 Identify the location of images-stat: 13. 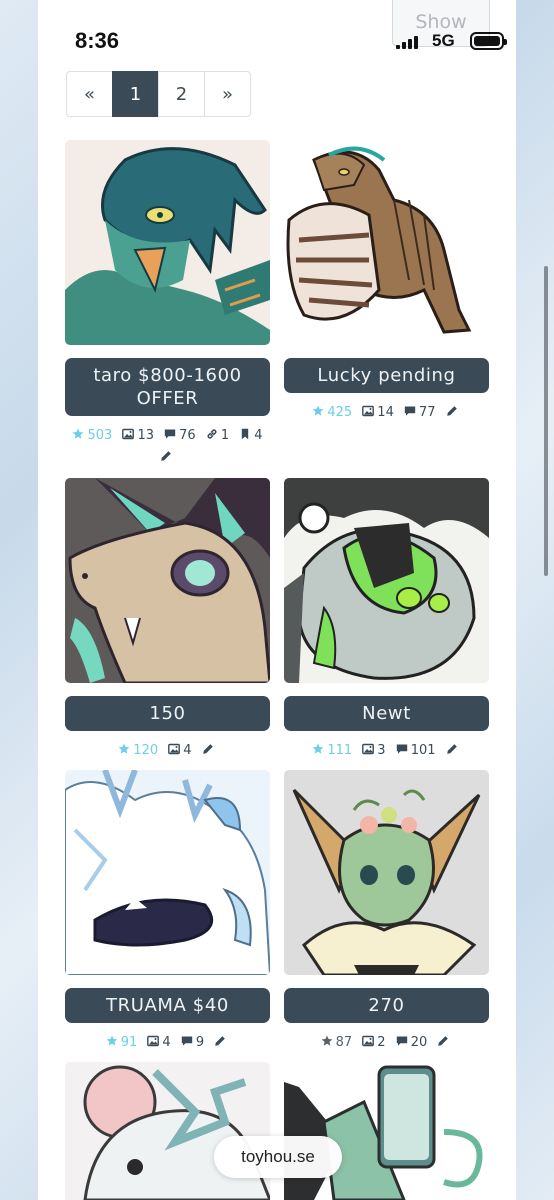
(138, 436).